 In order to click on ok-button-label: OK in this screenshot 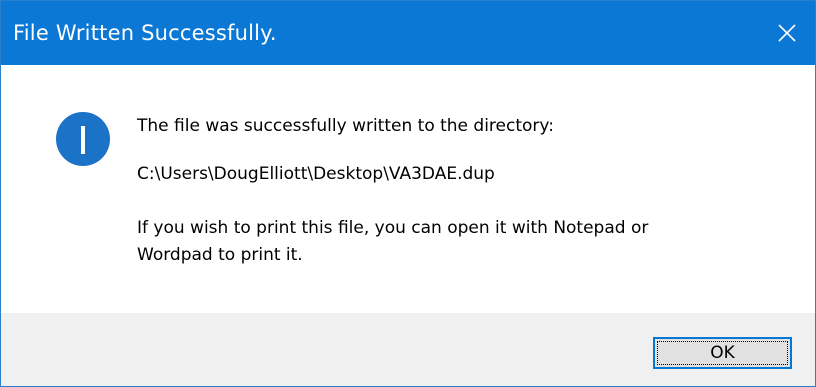, I will do `click(722, 353)`.